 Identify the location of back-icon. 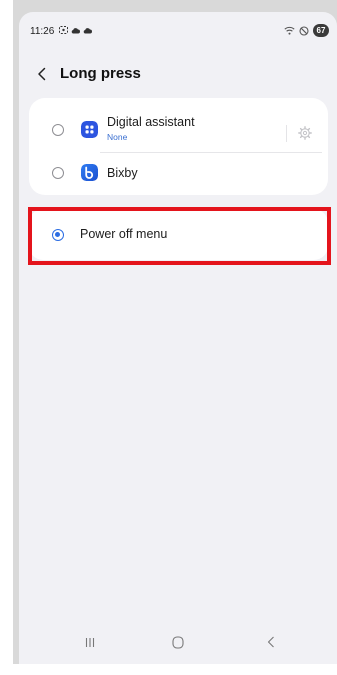
(270, 642).